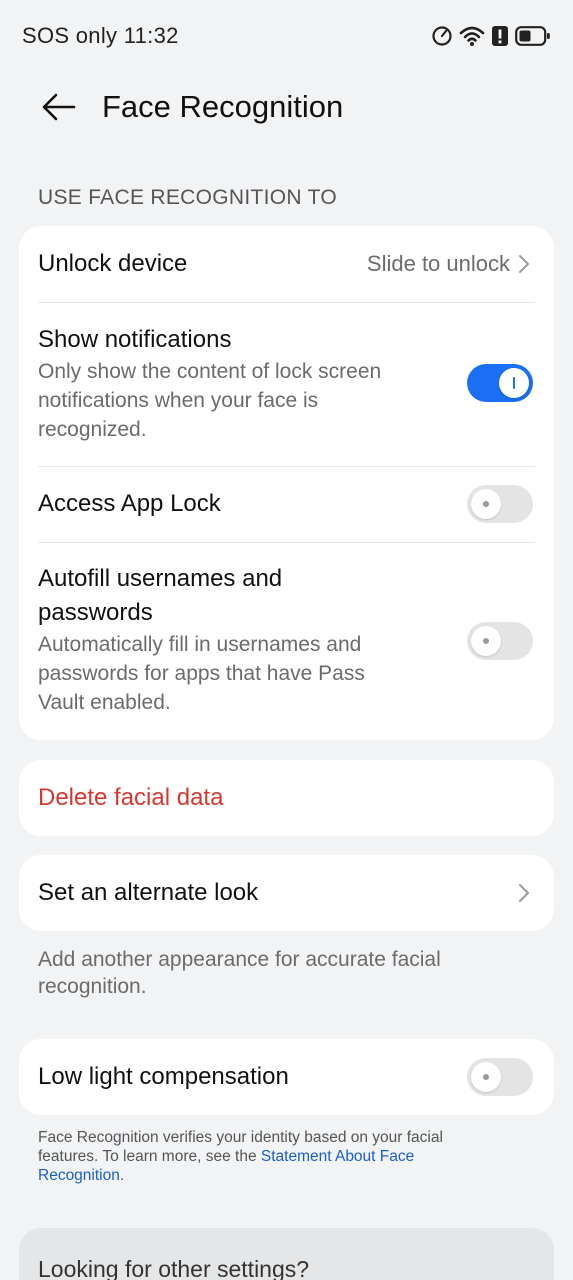 This screenshot has height=1280, width=573. I want to click on arrow-left-icon, so click(59, 107).